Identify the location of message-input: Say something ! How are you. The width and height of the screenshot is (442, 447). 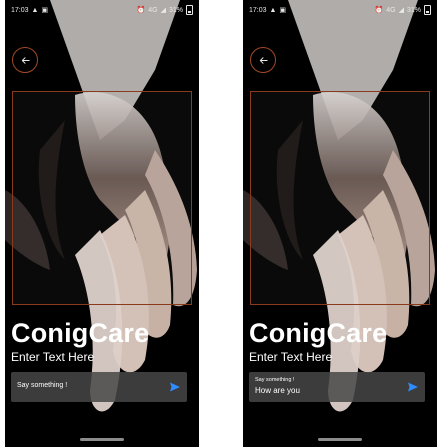
(337, 387).